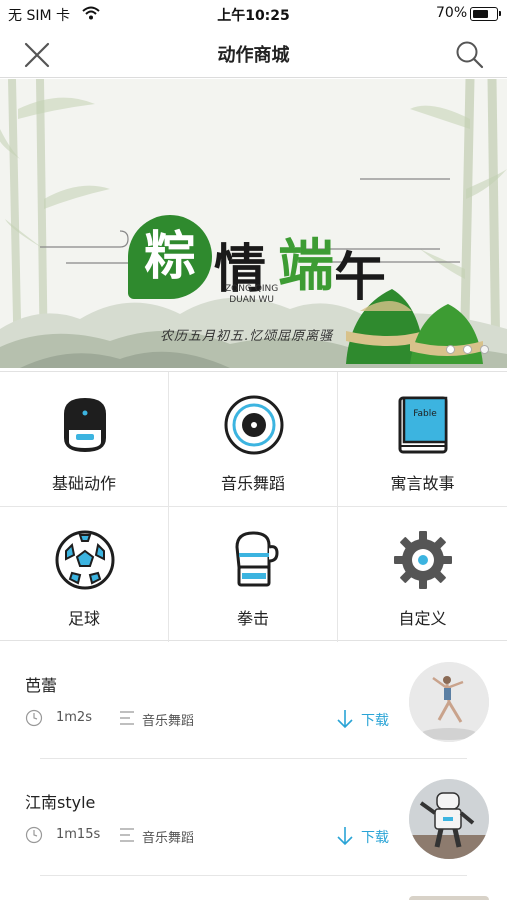  What do you see at coordinates (423, 425) in the screenshot?
I see `fable-book-icon: Fable` at bounding box center [423, 425].